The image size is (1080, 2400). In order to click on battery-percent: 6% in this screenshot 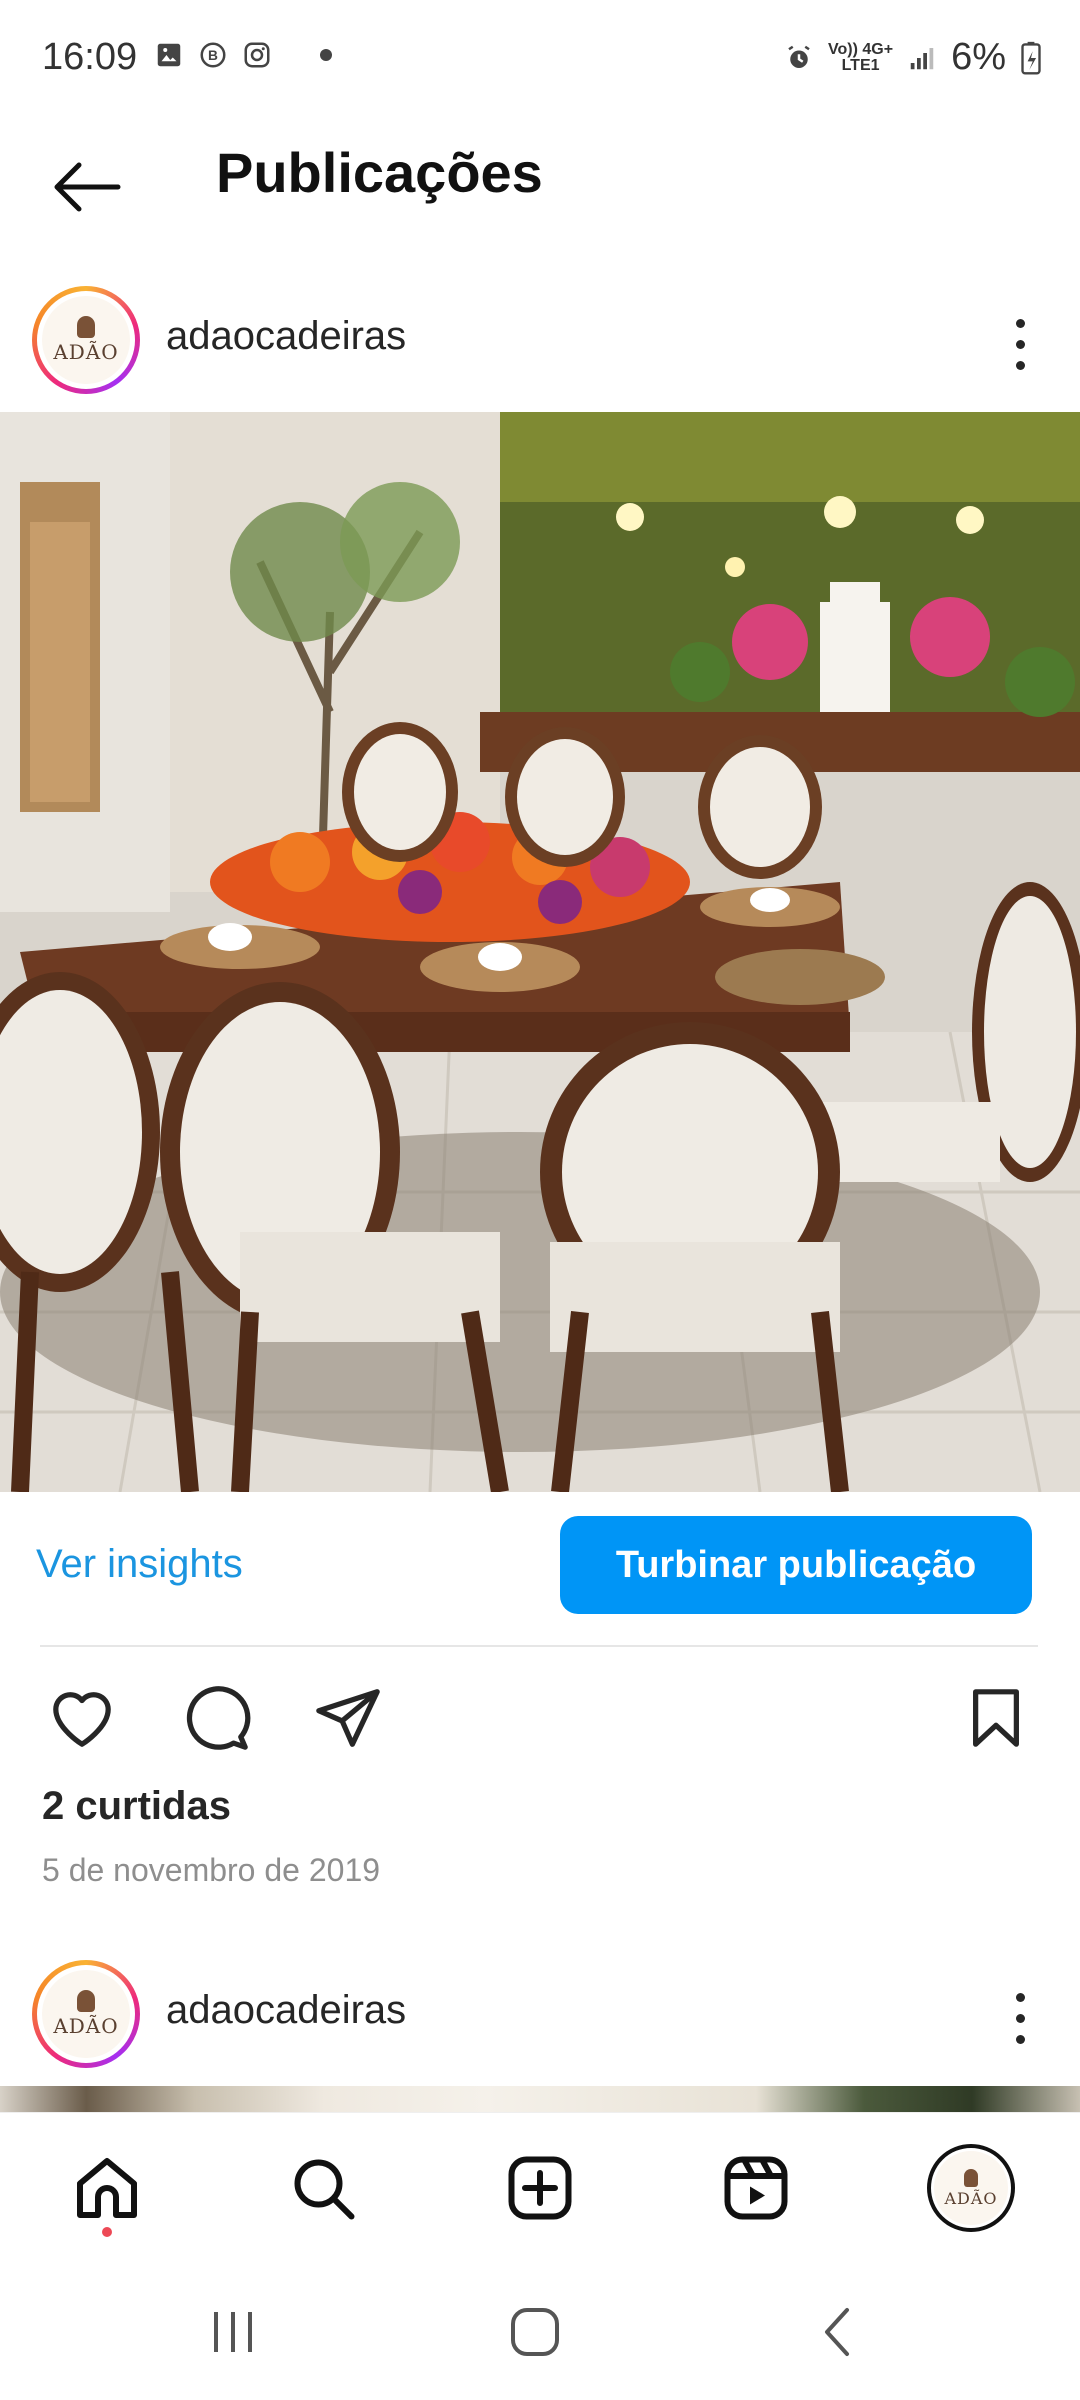, I will do `click(978, 57)`.